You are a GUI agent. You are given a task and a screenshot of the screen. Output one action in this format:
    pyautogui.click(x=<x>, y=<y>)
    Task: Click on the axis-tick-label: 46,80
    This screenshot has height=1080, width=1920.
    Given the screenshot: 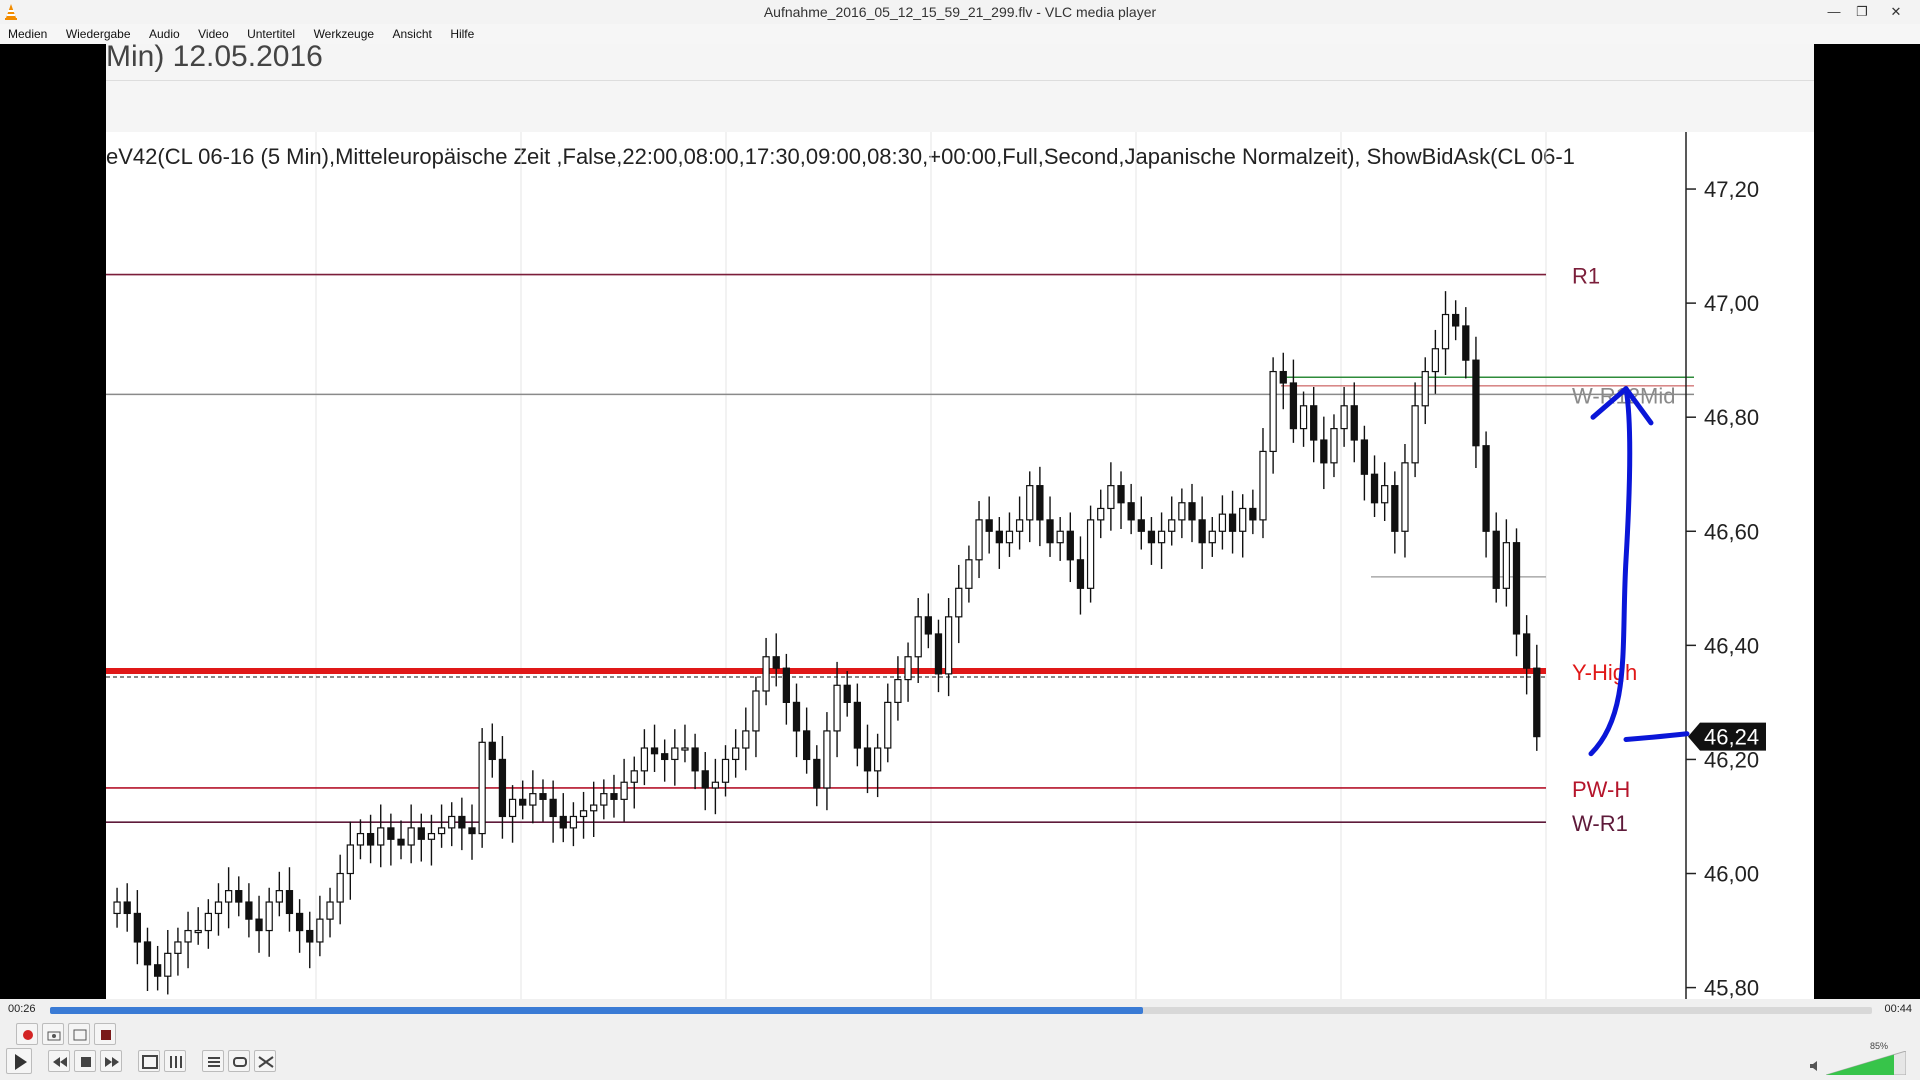 What is the action you would take?
    pyautogui.click(x=1731, y=417)
    